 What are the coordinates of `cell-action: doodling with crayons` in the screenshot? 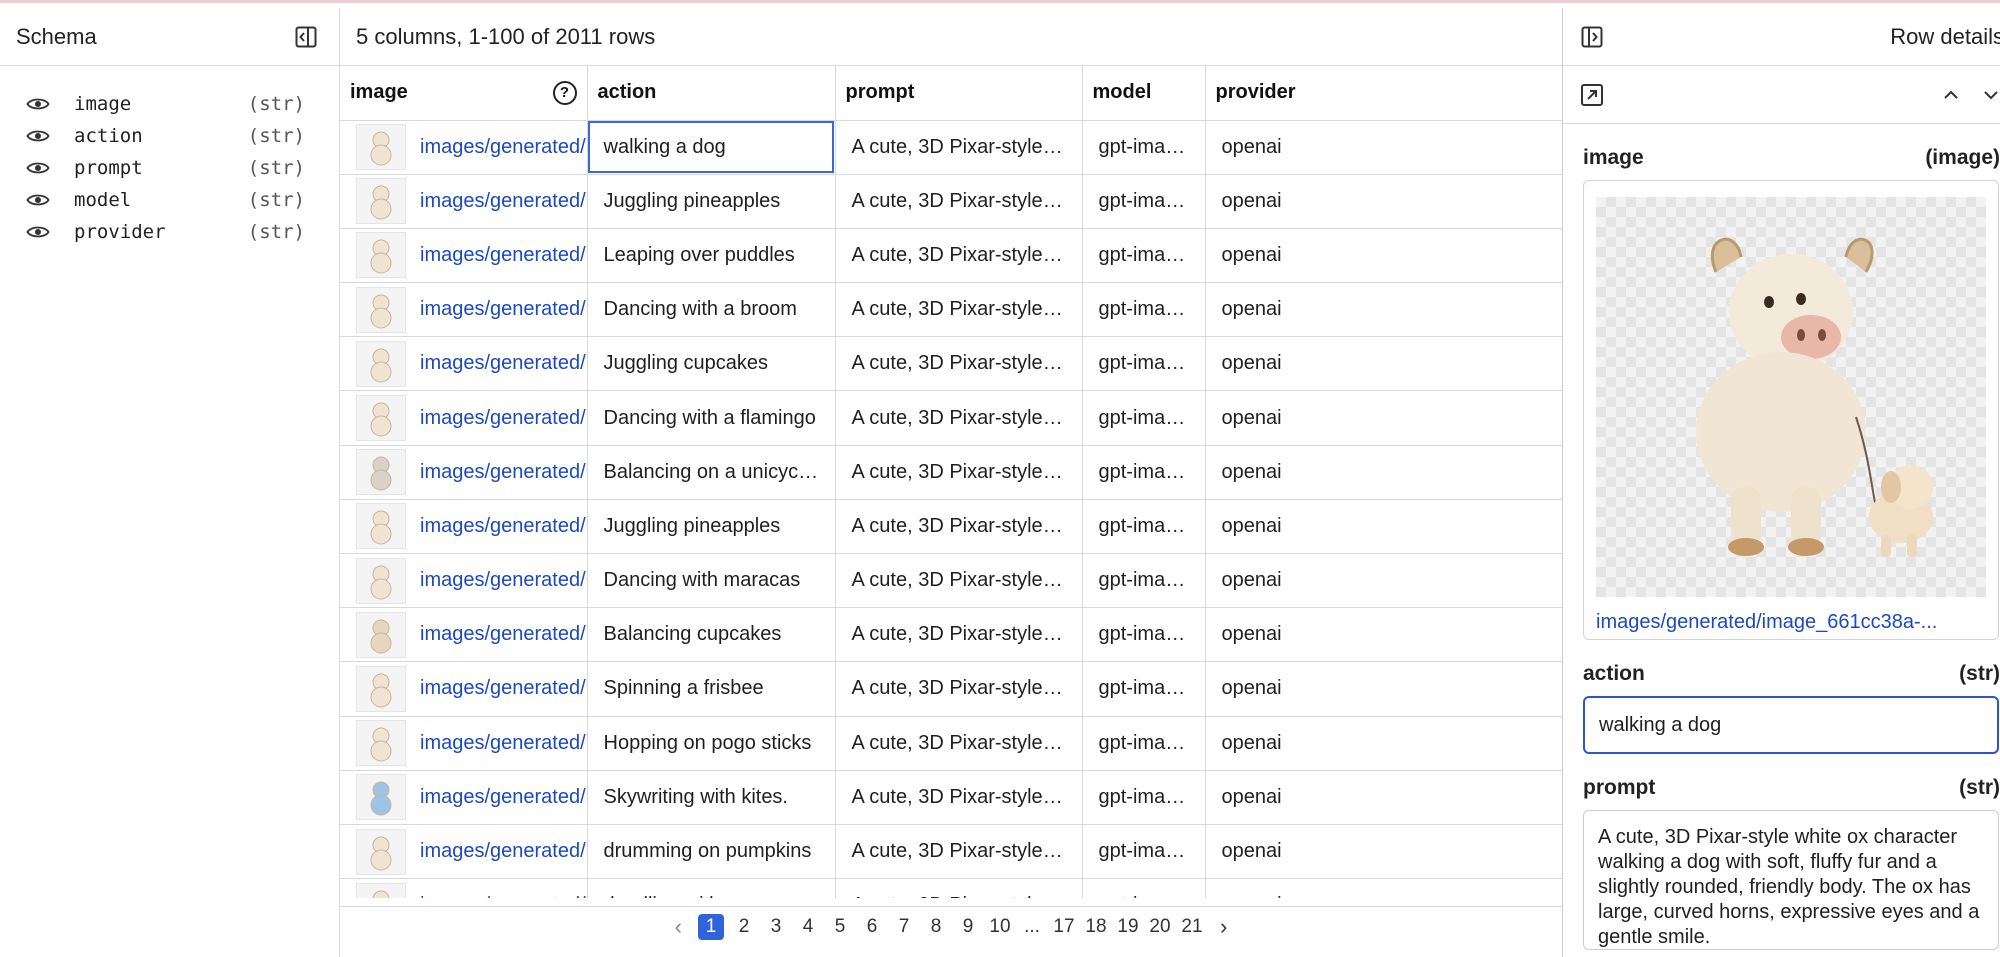 It's located at (711, 888).